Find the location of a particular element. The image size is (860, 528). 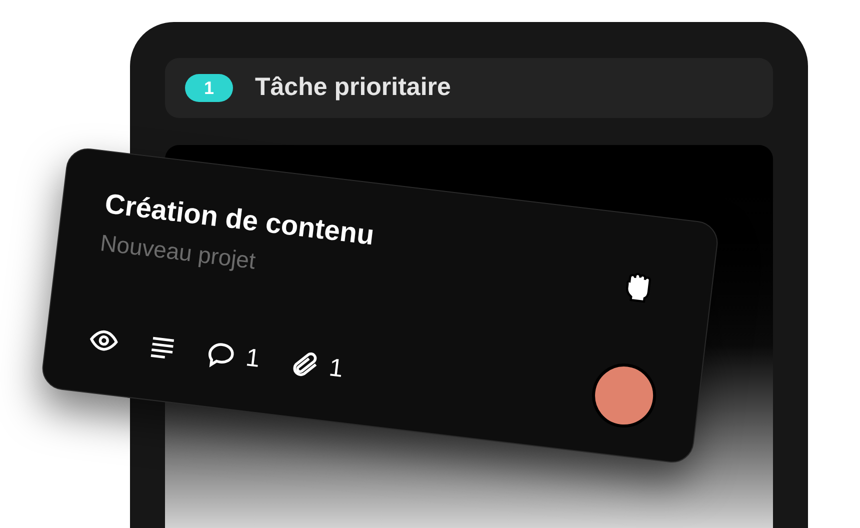

card-subtitle: Nouveau projet is located at coordinates (178, 254).